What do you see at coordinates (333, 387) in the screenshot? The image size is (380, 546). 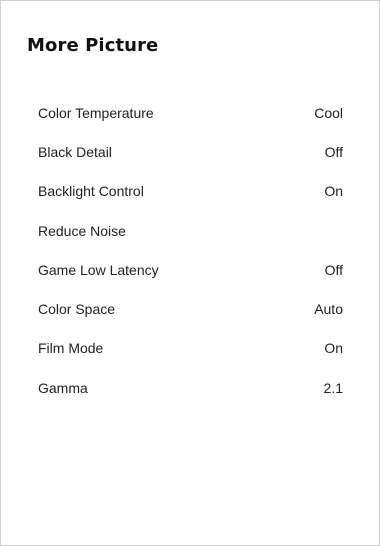 I see `menu-item-value: 2.1` at bounding box center [333, 387].